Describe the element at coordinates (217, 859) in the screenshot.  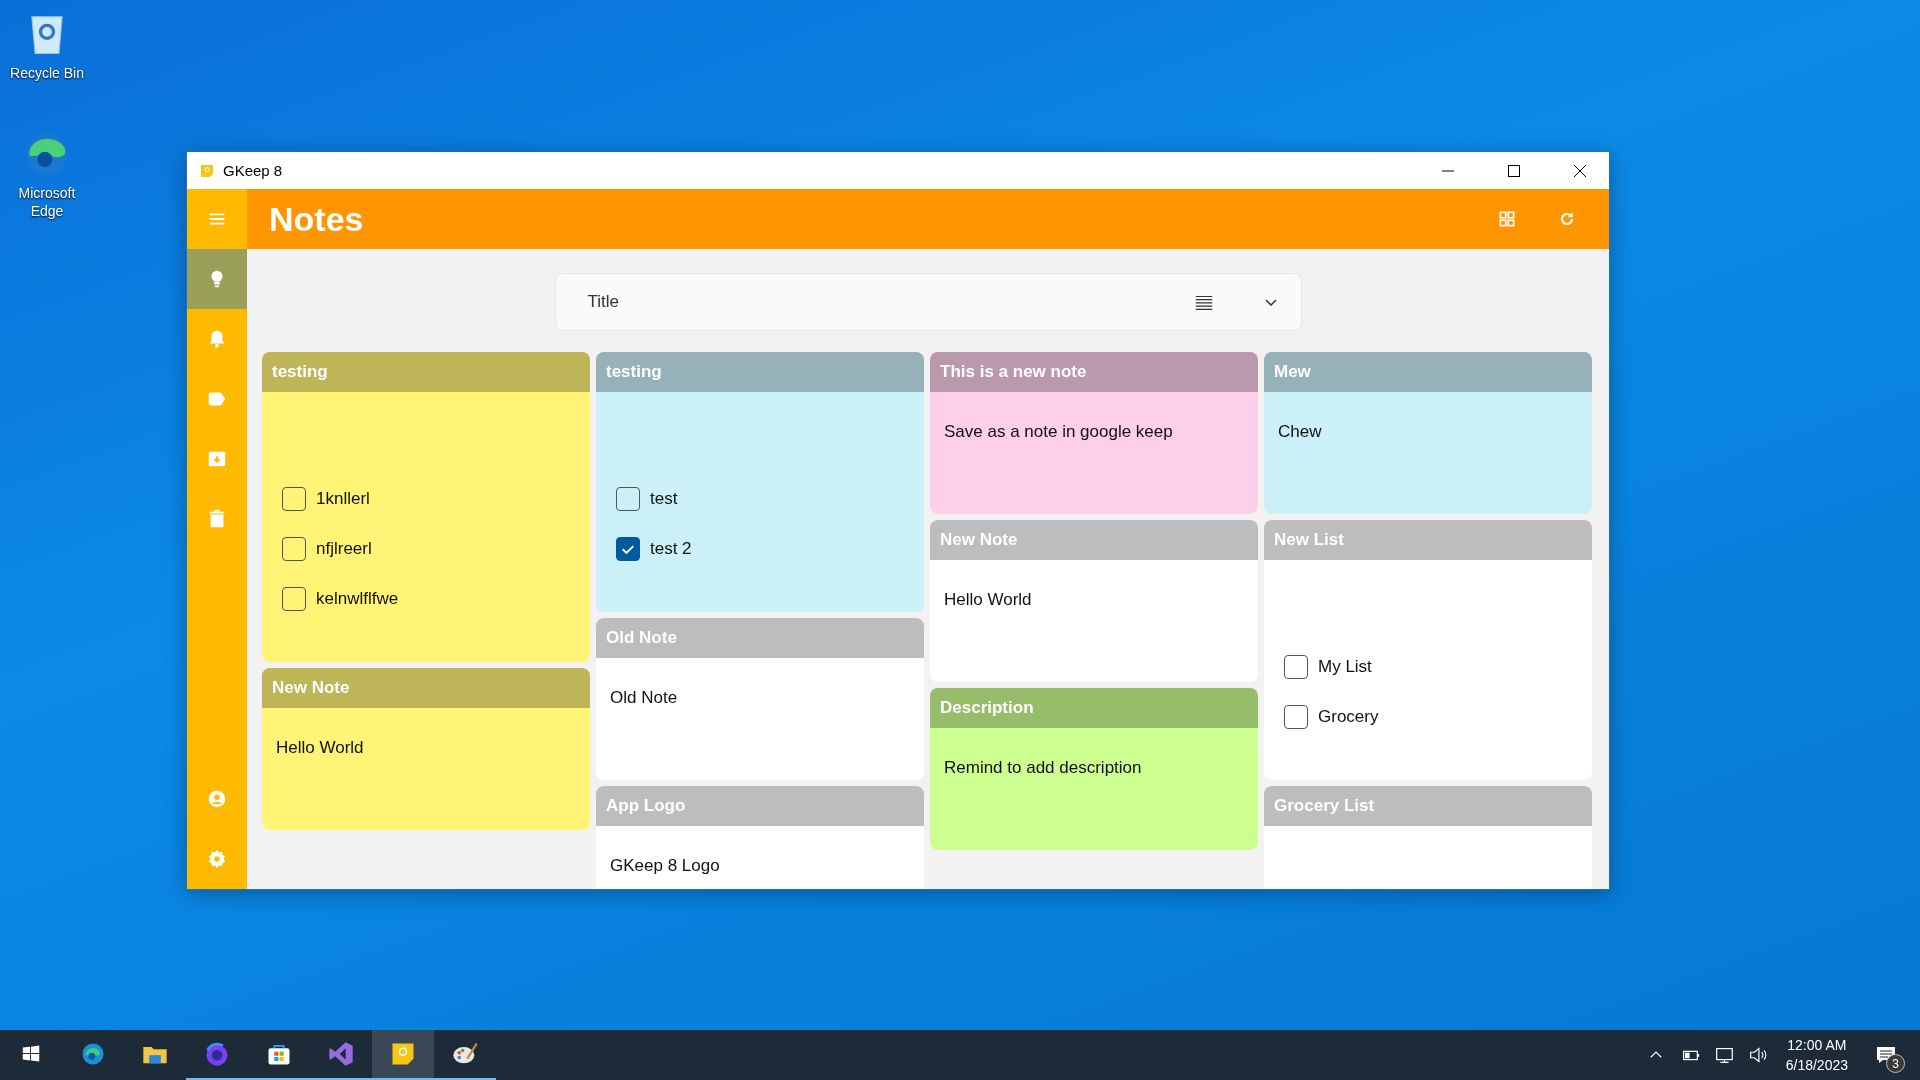
I see `settings-icon` at that location.